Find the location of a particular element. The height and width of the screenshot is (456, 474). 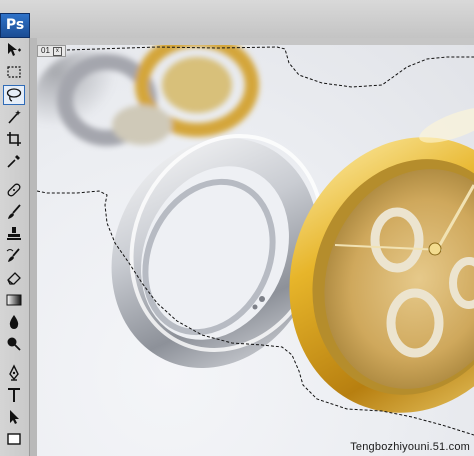

crop-tool is located at coordinates (14, 139).